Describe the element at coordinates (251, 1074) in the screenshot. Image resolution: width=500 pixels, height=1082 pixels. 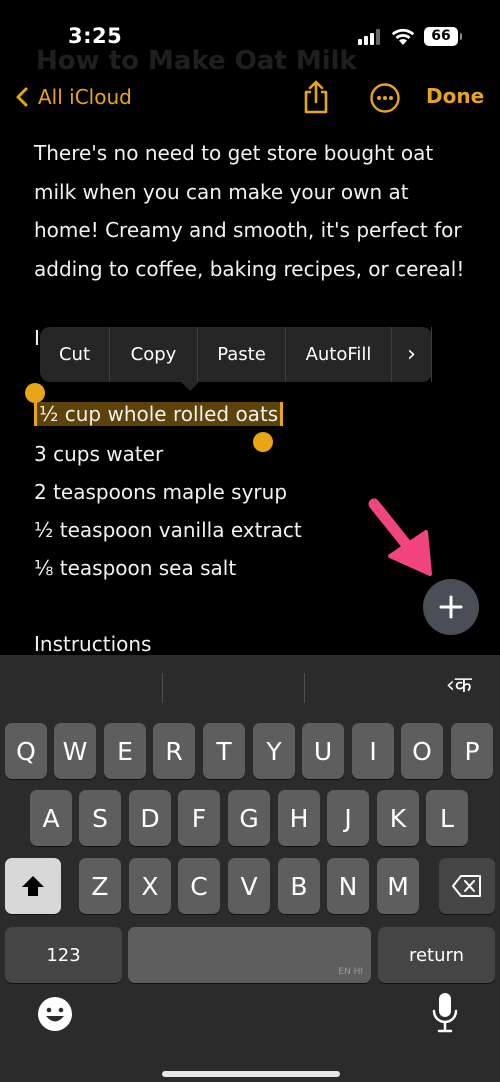
I see `home-indicator` at that location.